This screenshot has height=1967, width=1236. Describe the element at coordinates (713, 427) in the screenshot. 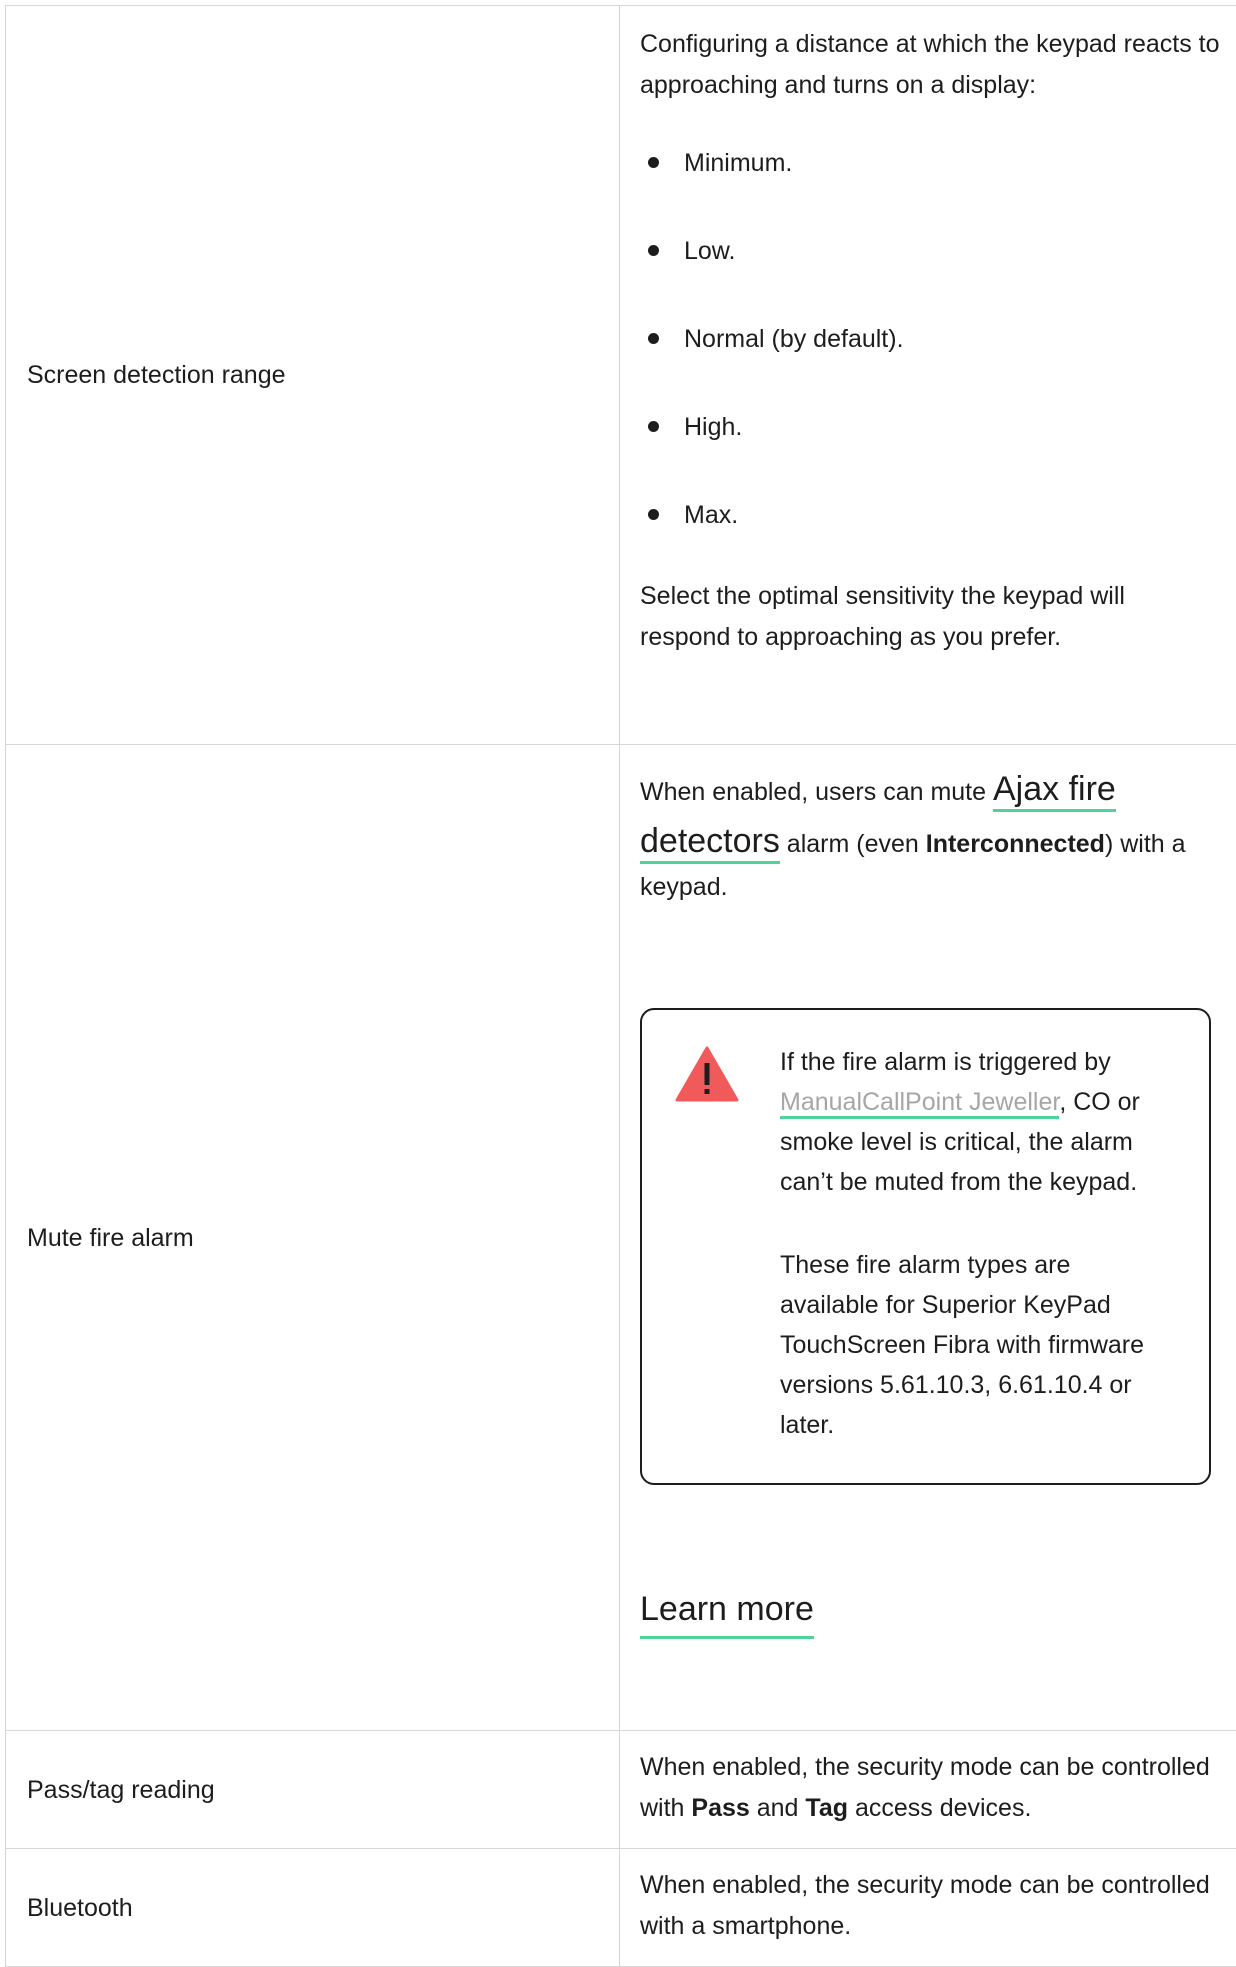

I see `option-label: High.` at that location.